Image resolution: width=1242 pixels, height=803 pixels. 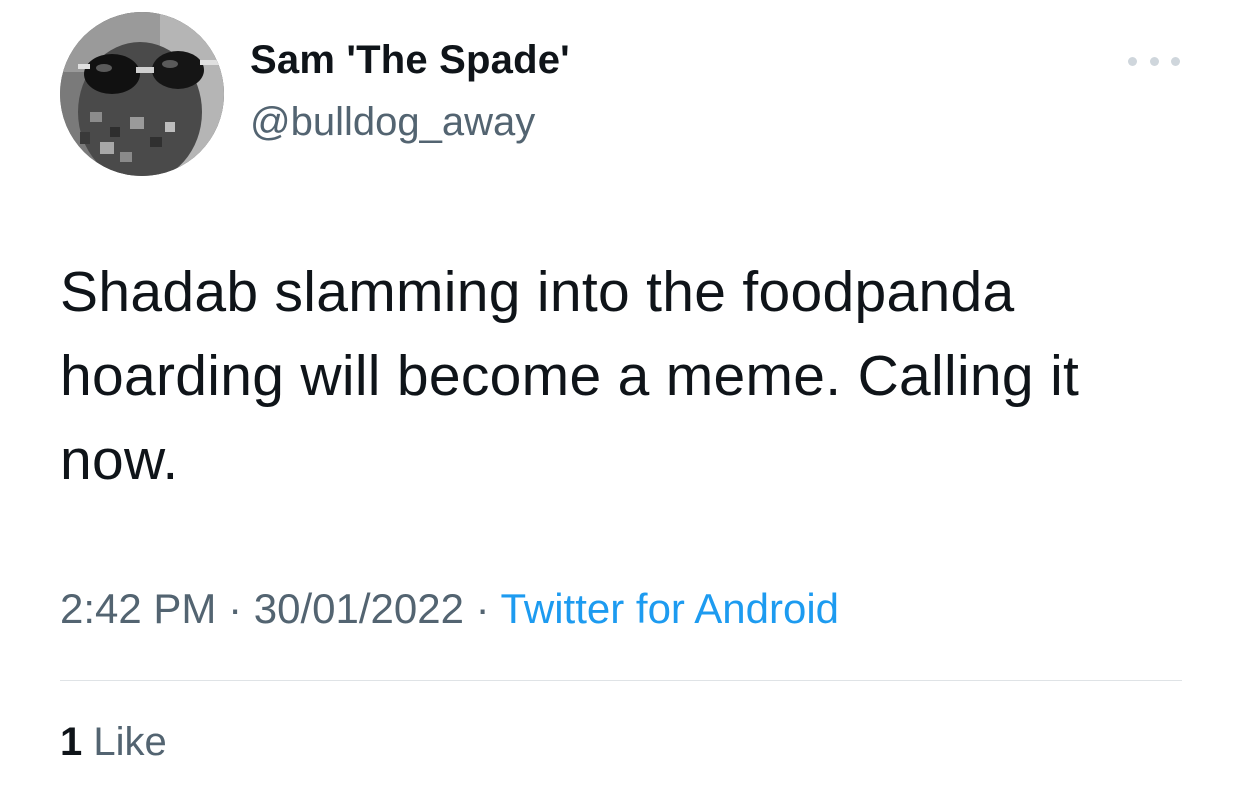 I want to click on more-options-button, so click(x=1154, y=61).